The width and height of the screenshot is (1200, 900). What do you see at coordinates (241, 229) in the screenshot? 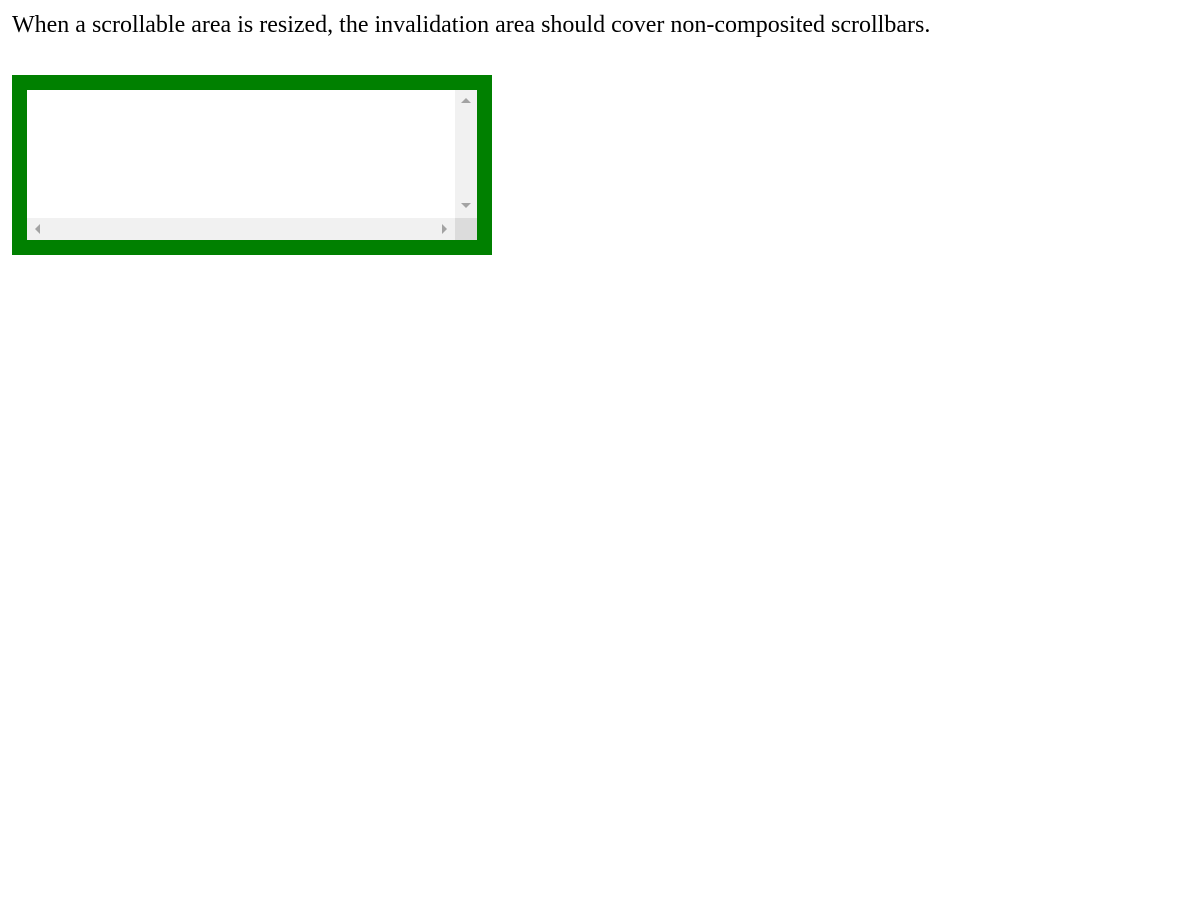
I see `horizontal-scrollbar` at bounding box center [241, 229].